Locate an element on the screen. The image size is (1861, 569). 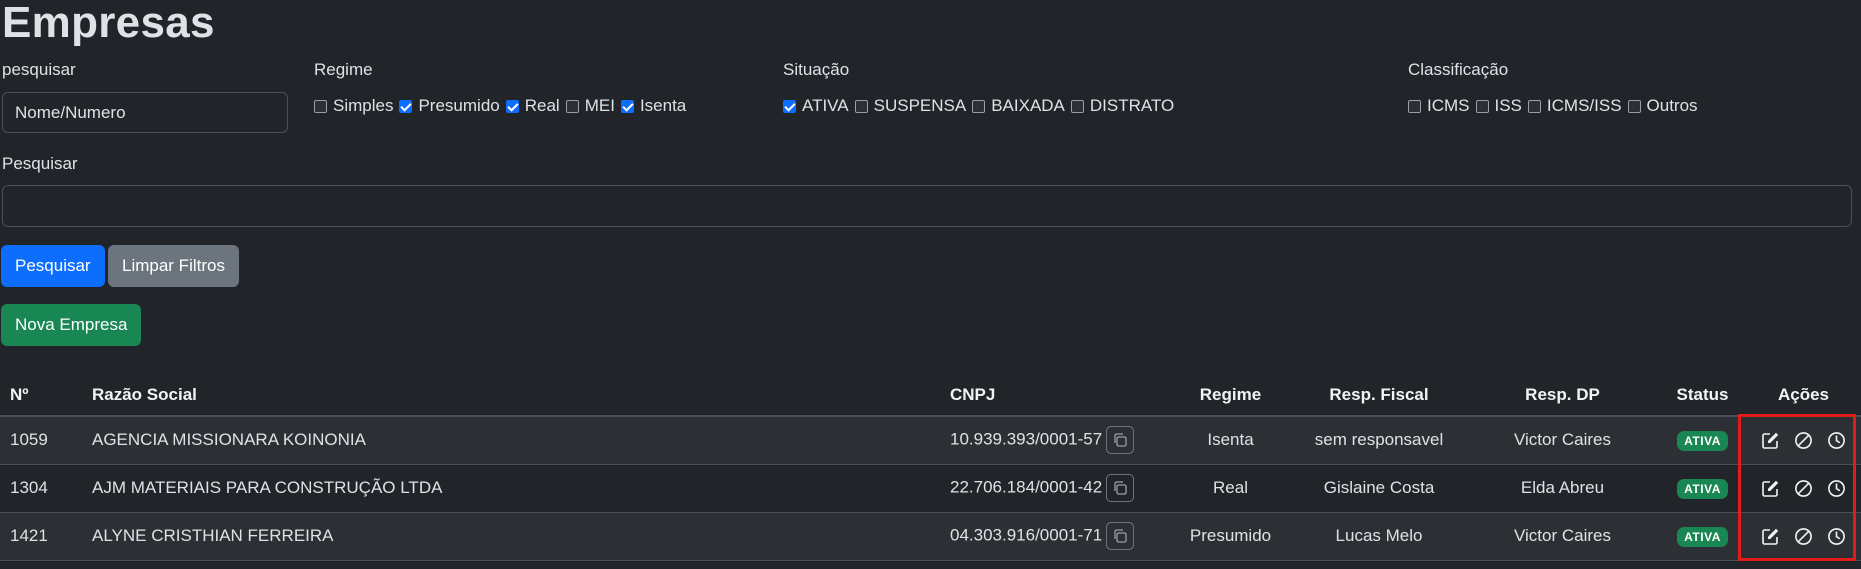
cell-num: 1059 is located at coordinates (41, 440).